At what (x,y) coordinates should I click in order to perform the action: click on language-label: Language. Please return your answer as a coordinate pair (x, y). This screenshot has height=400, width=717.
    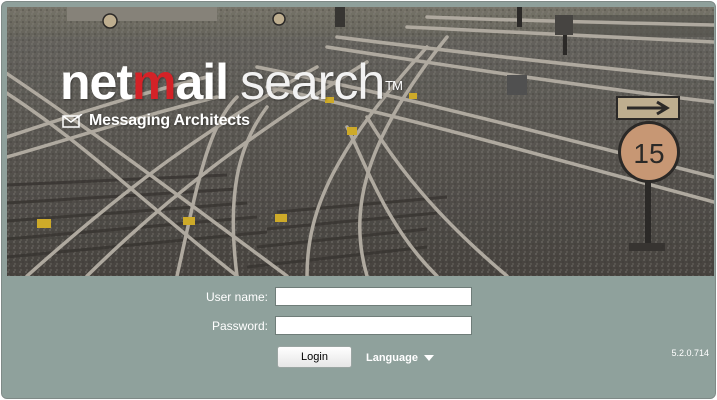
    Looking at the image, I should click on (392, 358).